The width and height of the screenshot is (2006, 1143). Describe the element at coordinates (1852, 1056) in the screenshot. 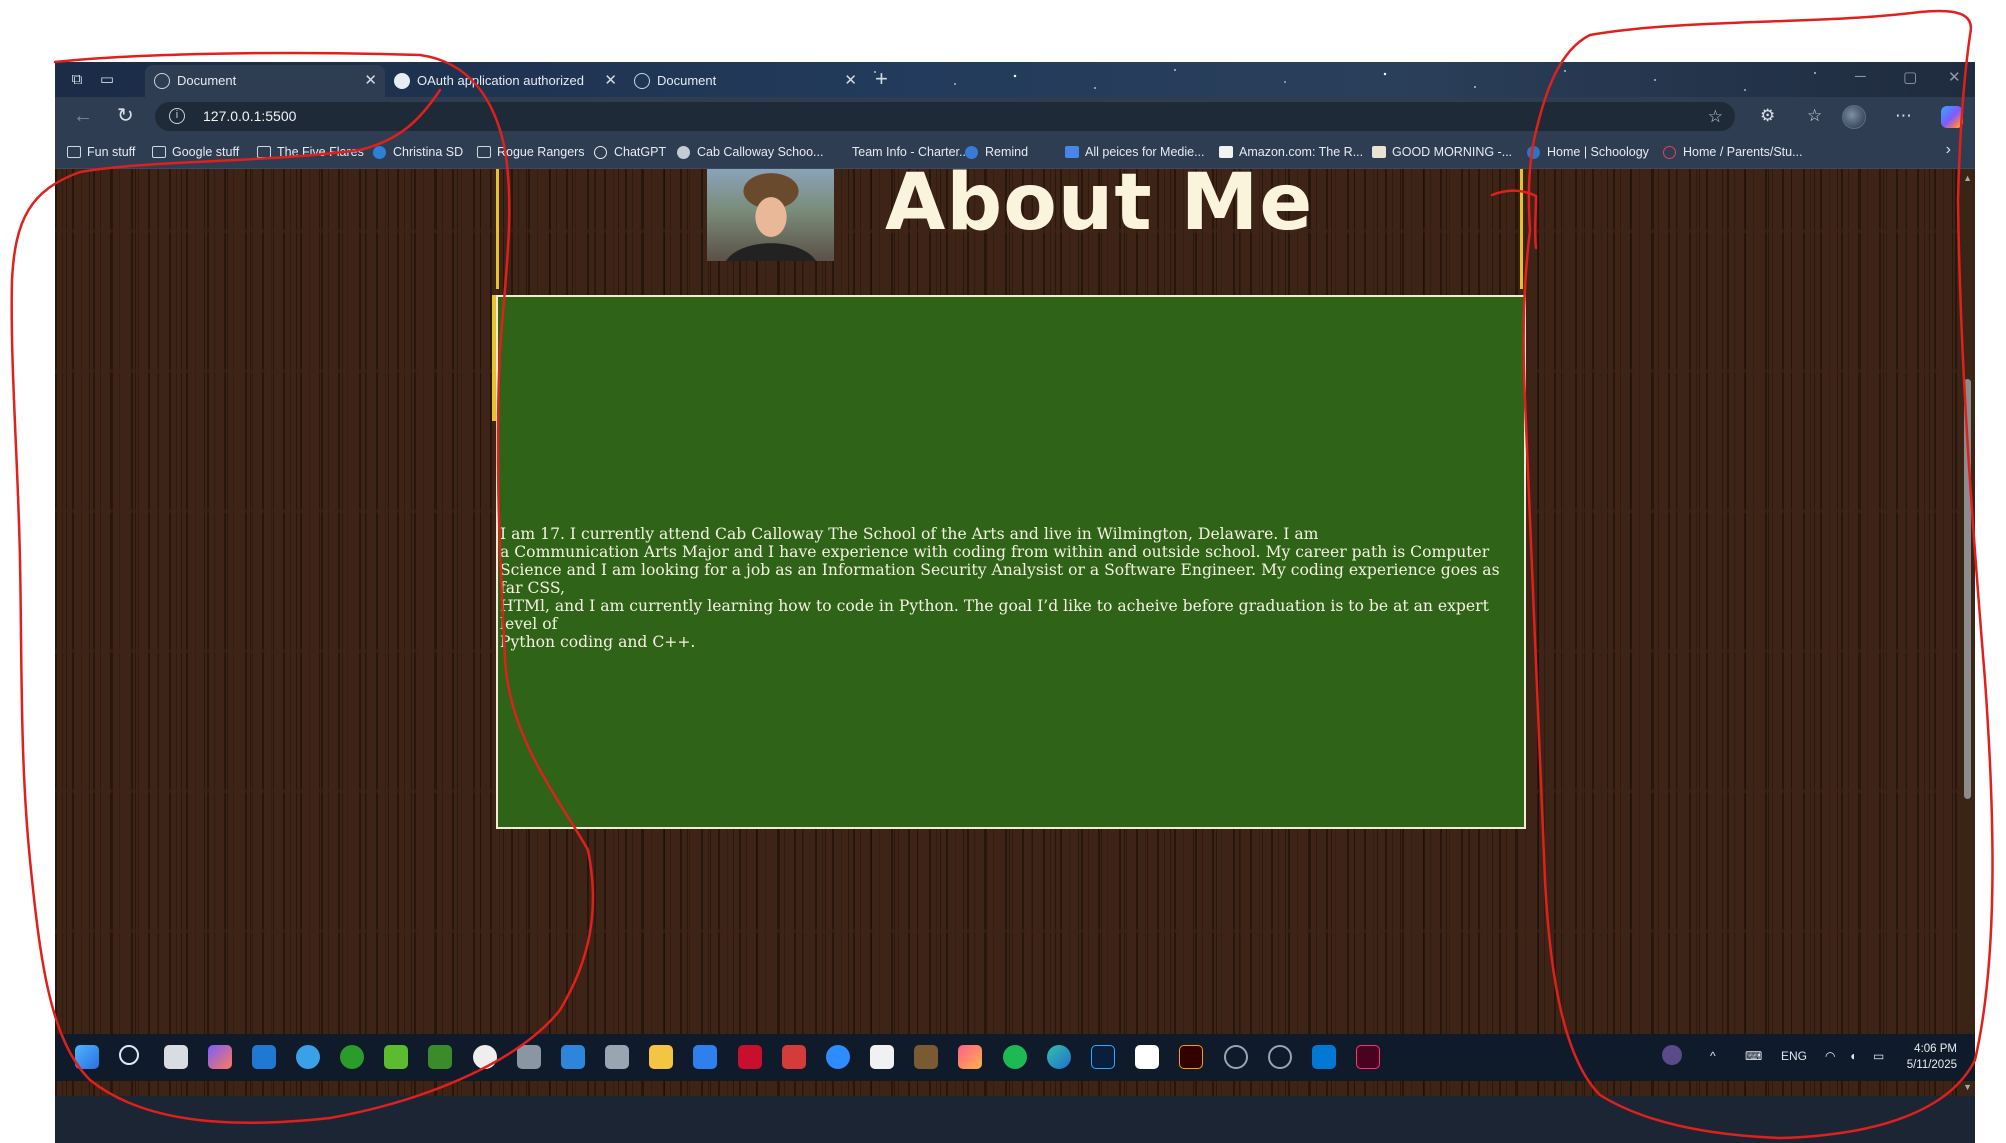

I see `volume-icon: ◖` at that location.